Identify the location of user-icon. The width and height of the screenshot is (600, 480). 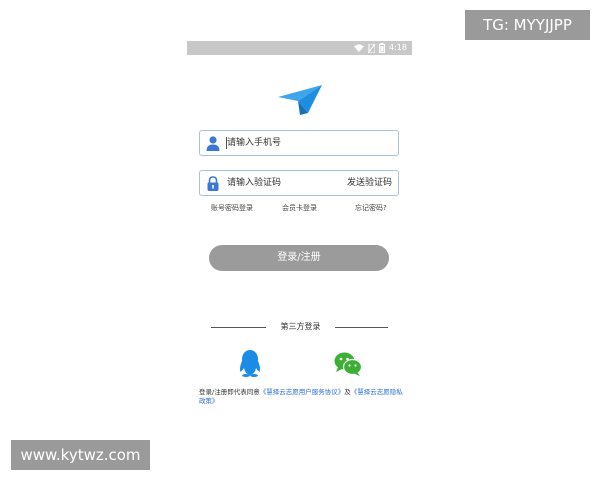
(213, 143).